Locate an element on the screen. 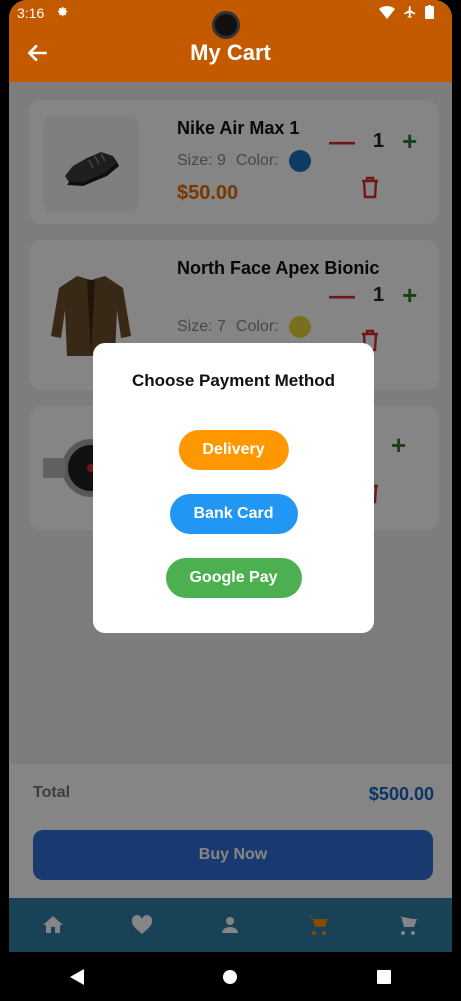 This screenshot has width=461, height=1001. battery-icon is located at coordinates (429, 12).